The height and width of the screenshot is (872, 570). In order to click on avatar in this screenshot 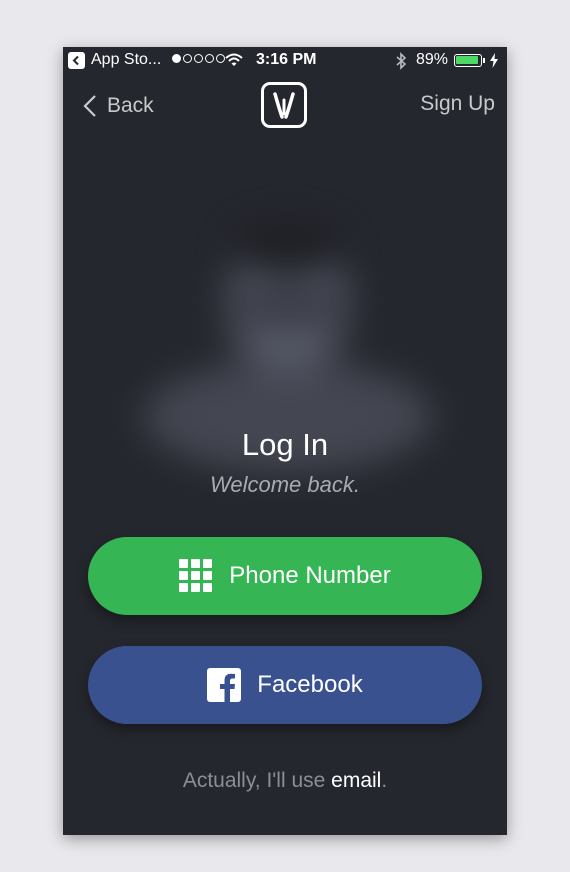, I will do `click(288, 347)`.